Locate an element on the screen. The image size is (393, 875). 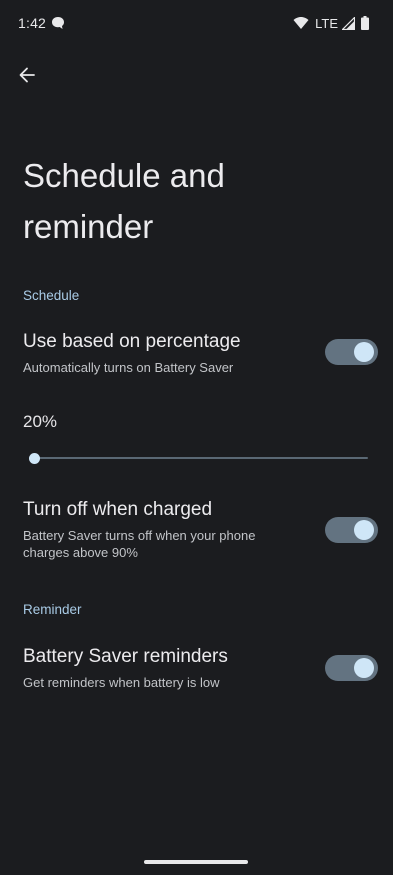
pref-title: Battery Saver reminders is located at coordinates (125, 656).